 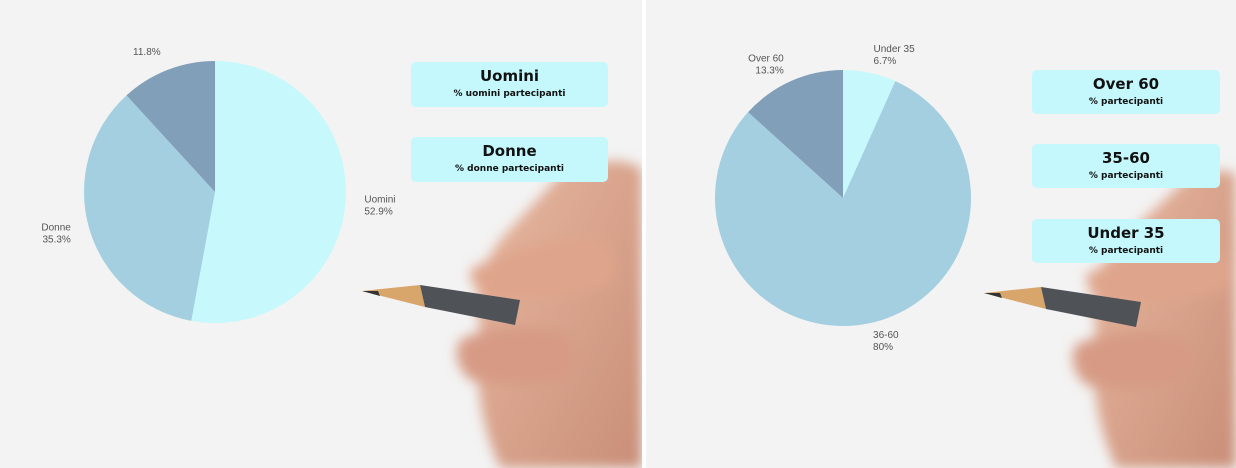 I want to click on legend-title: Under 35, so click(x=1126, y=233).